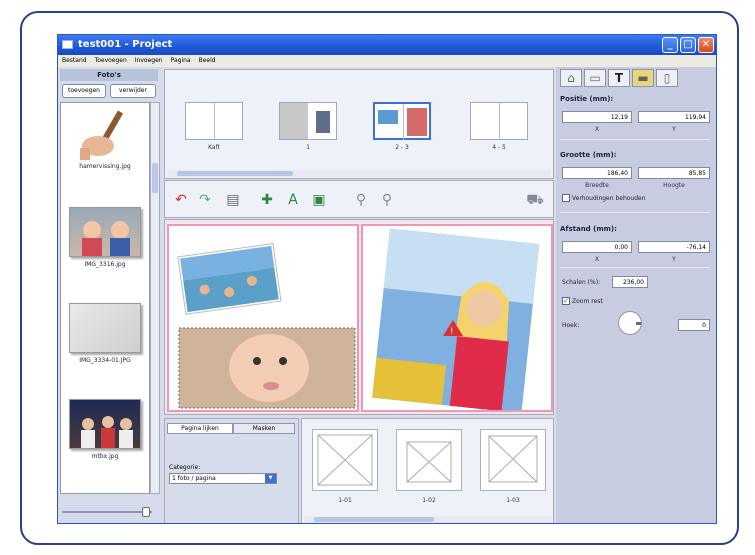 This screenshot has height=555, width=755. Describe the element at coordinates (105, 166) in the screenshot. I see `photo-caption: hamervissing.jpg` at that location.